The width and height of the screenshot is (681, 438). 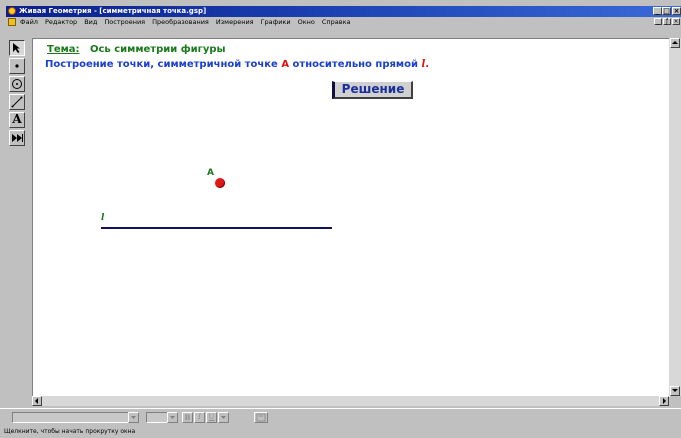 I want to click on solution-button: Решение, so click(x=372, y=90).